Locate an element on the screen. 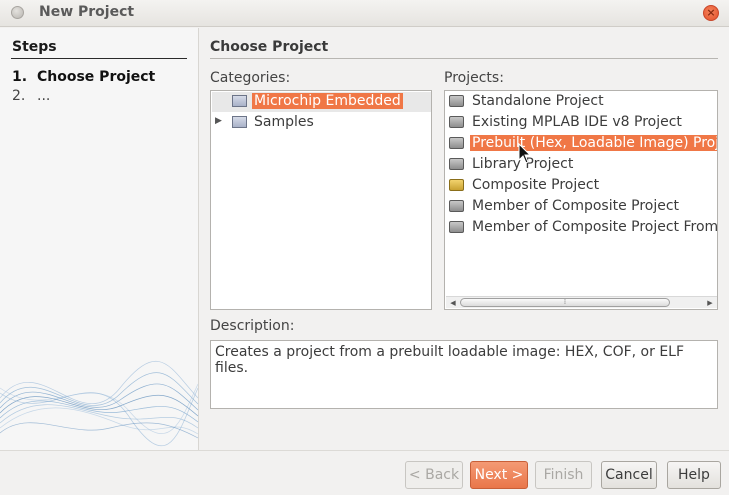 The height and width of the screenshot is (495, 729). categories-list: Microchip Embedded ▶ Samples is located at coordinates (321, 200).